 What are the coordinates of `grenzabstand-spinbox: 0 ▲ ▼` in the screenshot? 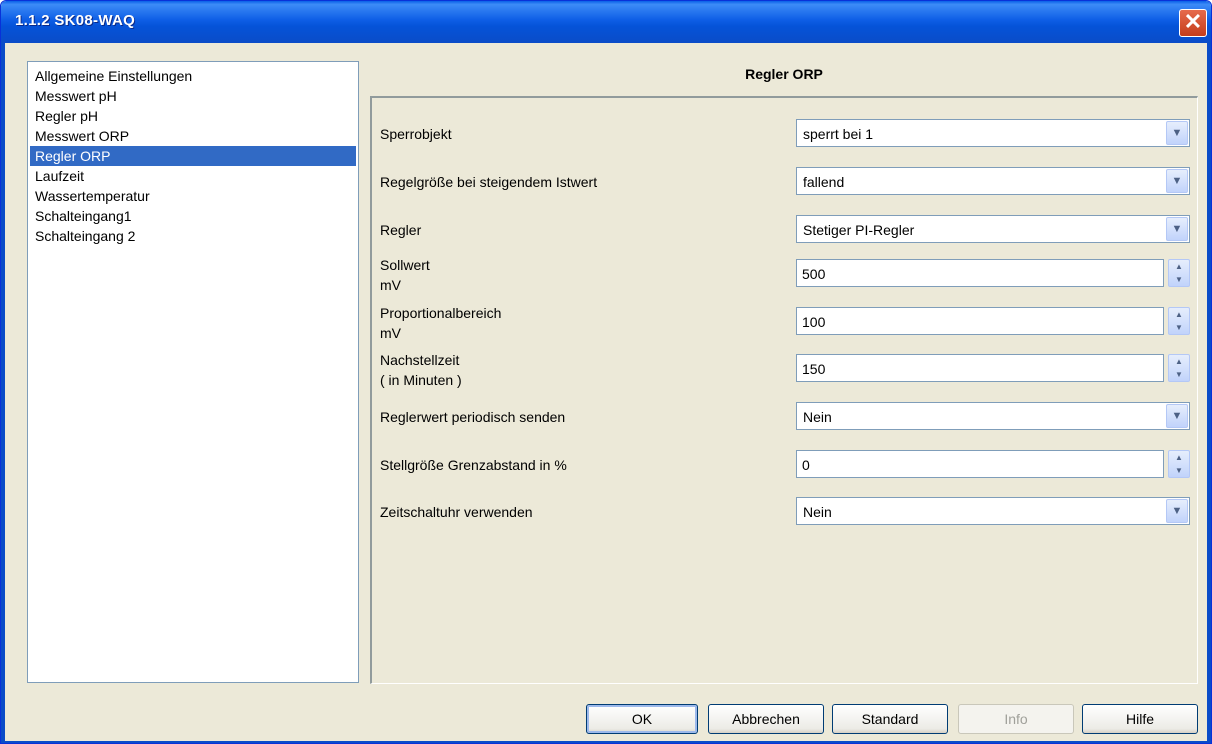 It's located at (993, 464).